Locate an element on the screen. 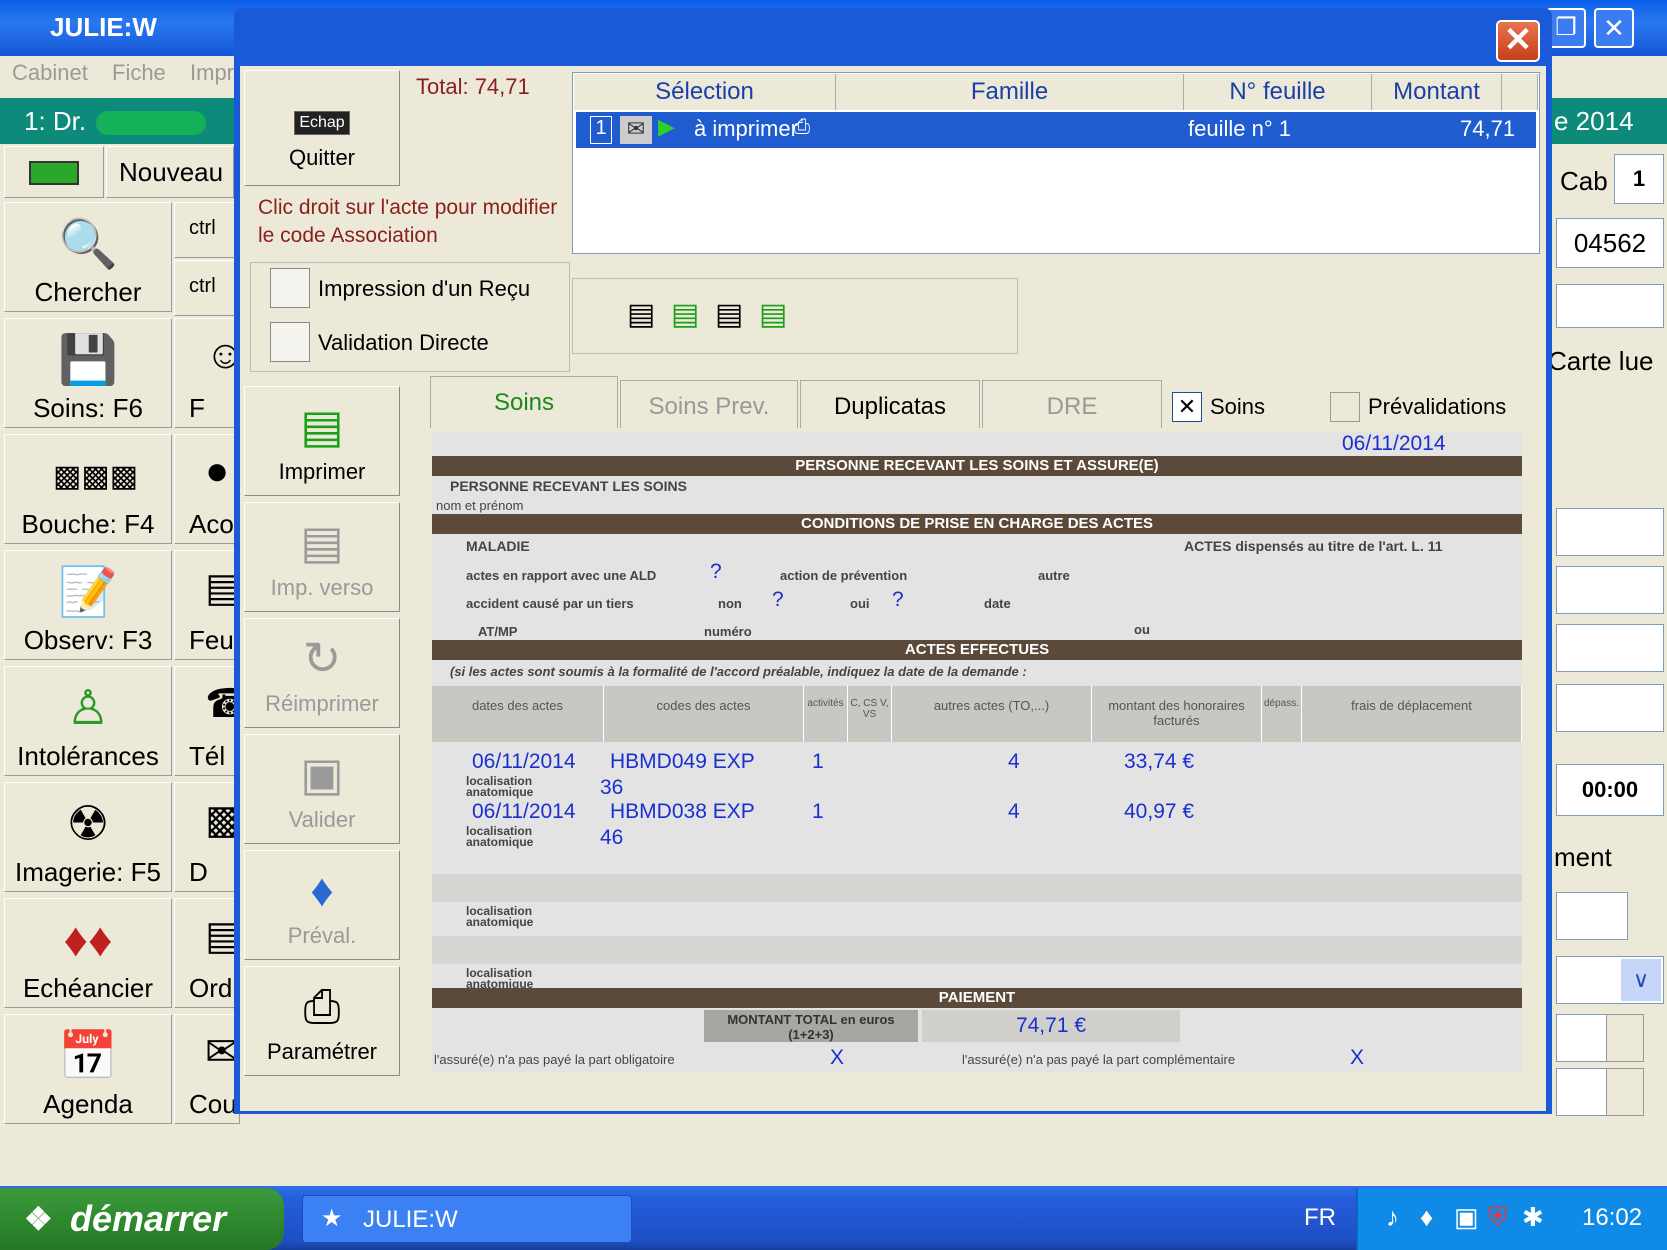  card-print-icon: ▤ is located at coordinates (641, 314).